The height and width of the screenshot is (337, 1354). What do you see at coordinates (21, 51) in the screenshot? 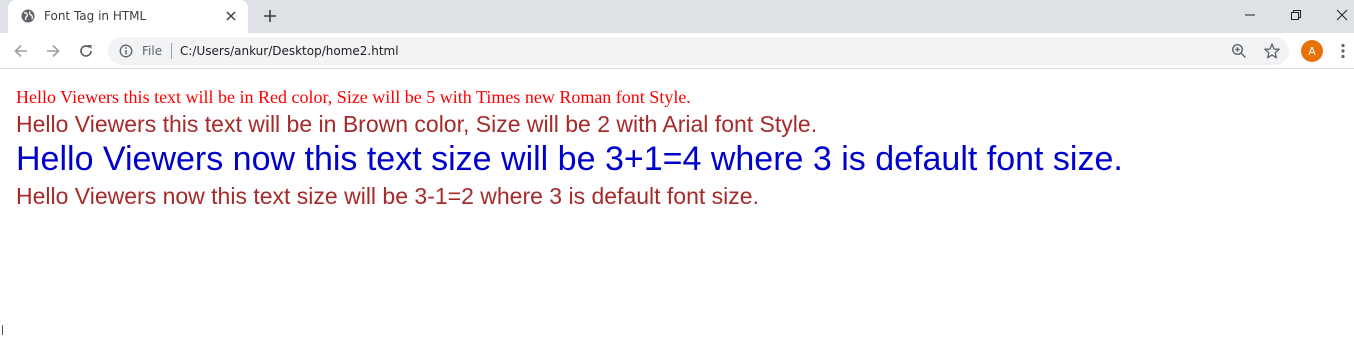
I see `back-arrow-icon` at bounding box center [21, 51].